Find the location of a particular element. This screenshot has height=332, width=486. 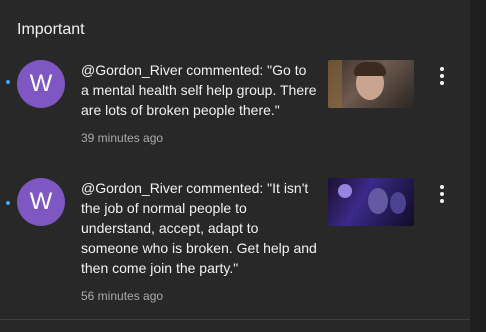

section-title: Important is located at coordinates (51, 29).